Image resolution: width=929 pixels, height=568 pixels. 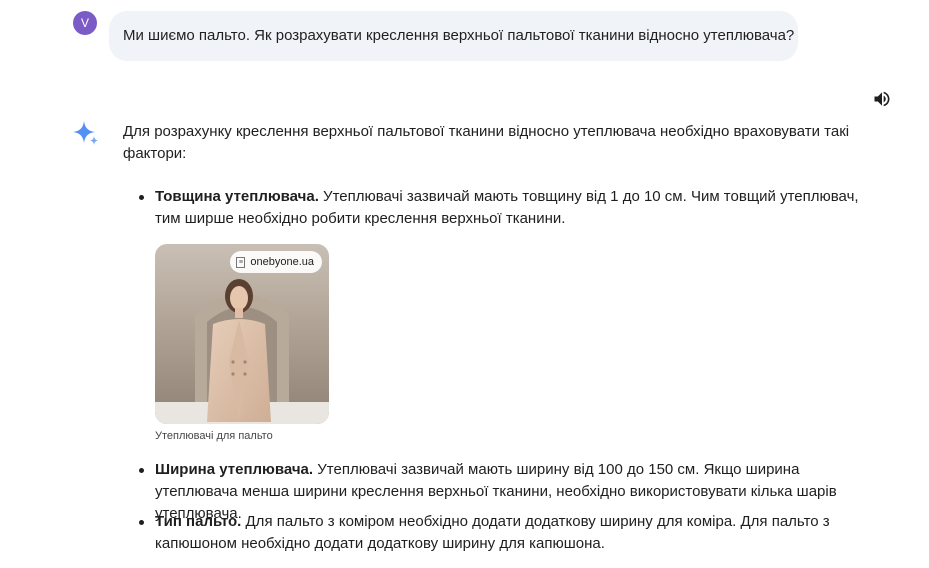 I want to click on sparkle-icon, so click(x=86, y=134).